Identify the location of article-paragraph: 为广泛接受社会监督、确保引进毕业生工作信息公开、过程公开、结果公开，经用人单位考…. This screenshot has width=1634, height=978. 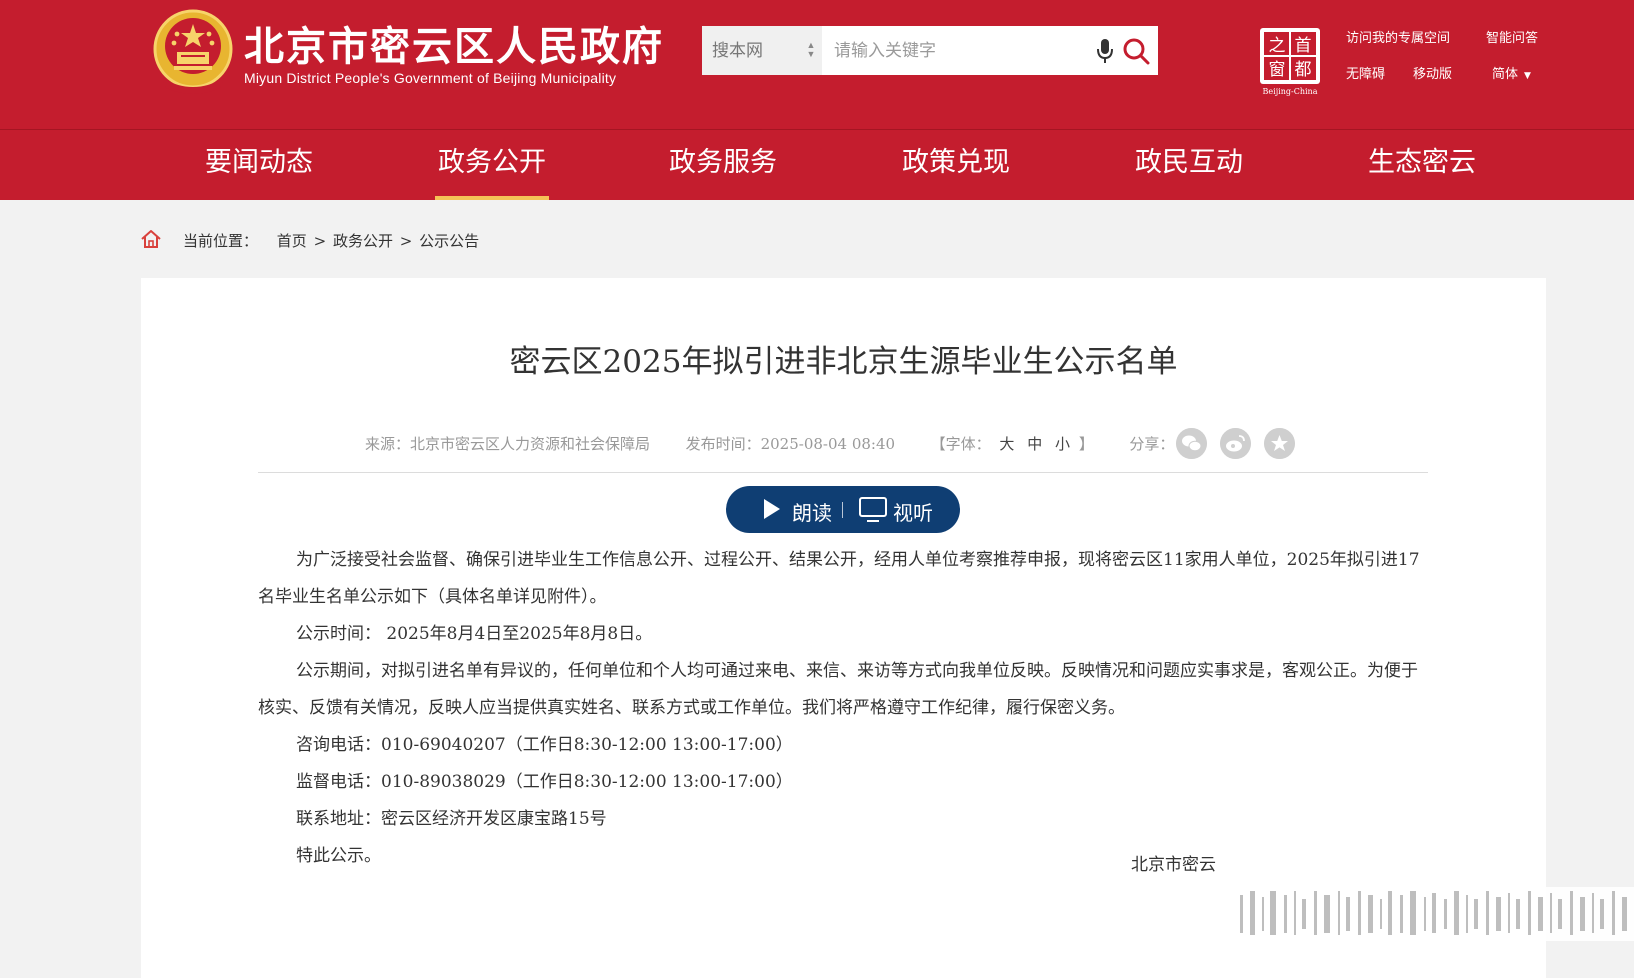
(839, 578).